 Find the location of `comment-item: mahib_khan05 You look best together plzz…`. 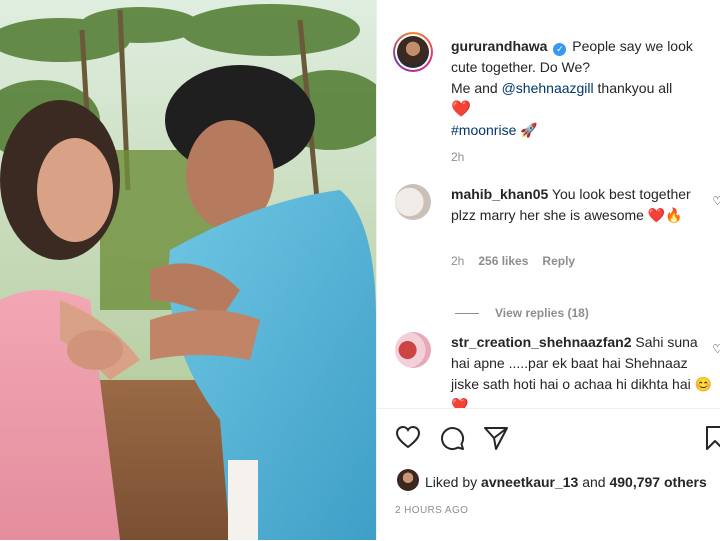

comment-item: mahib_khan05 You look best together plzz… is located at coordinates (557, 234).